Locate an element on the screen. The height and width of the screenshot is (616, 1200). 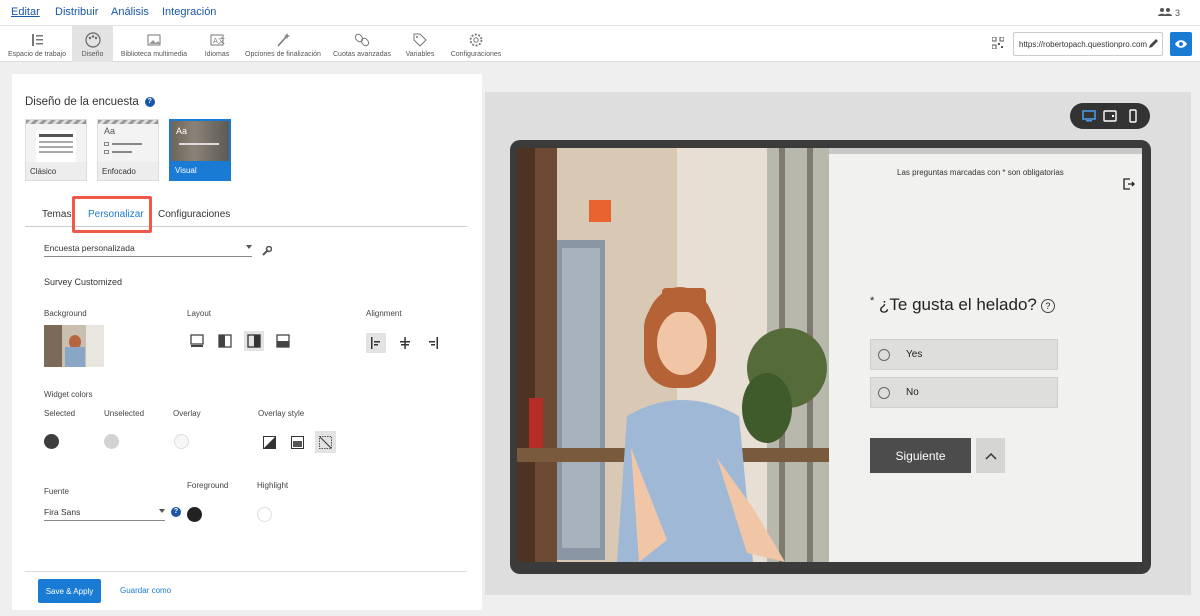
layout-right-icon is located at coordinates (254, 341).